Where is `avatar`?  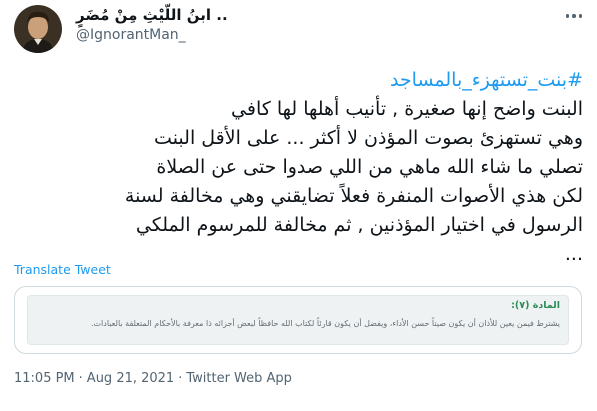 avatar is located at coordinates (38, 29).